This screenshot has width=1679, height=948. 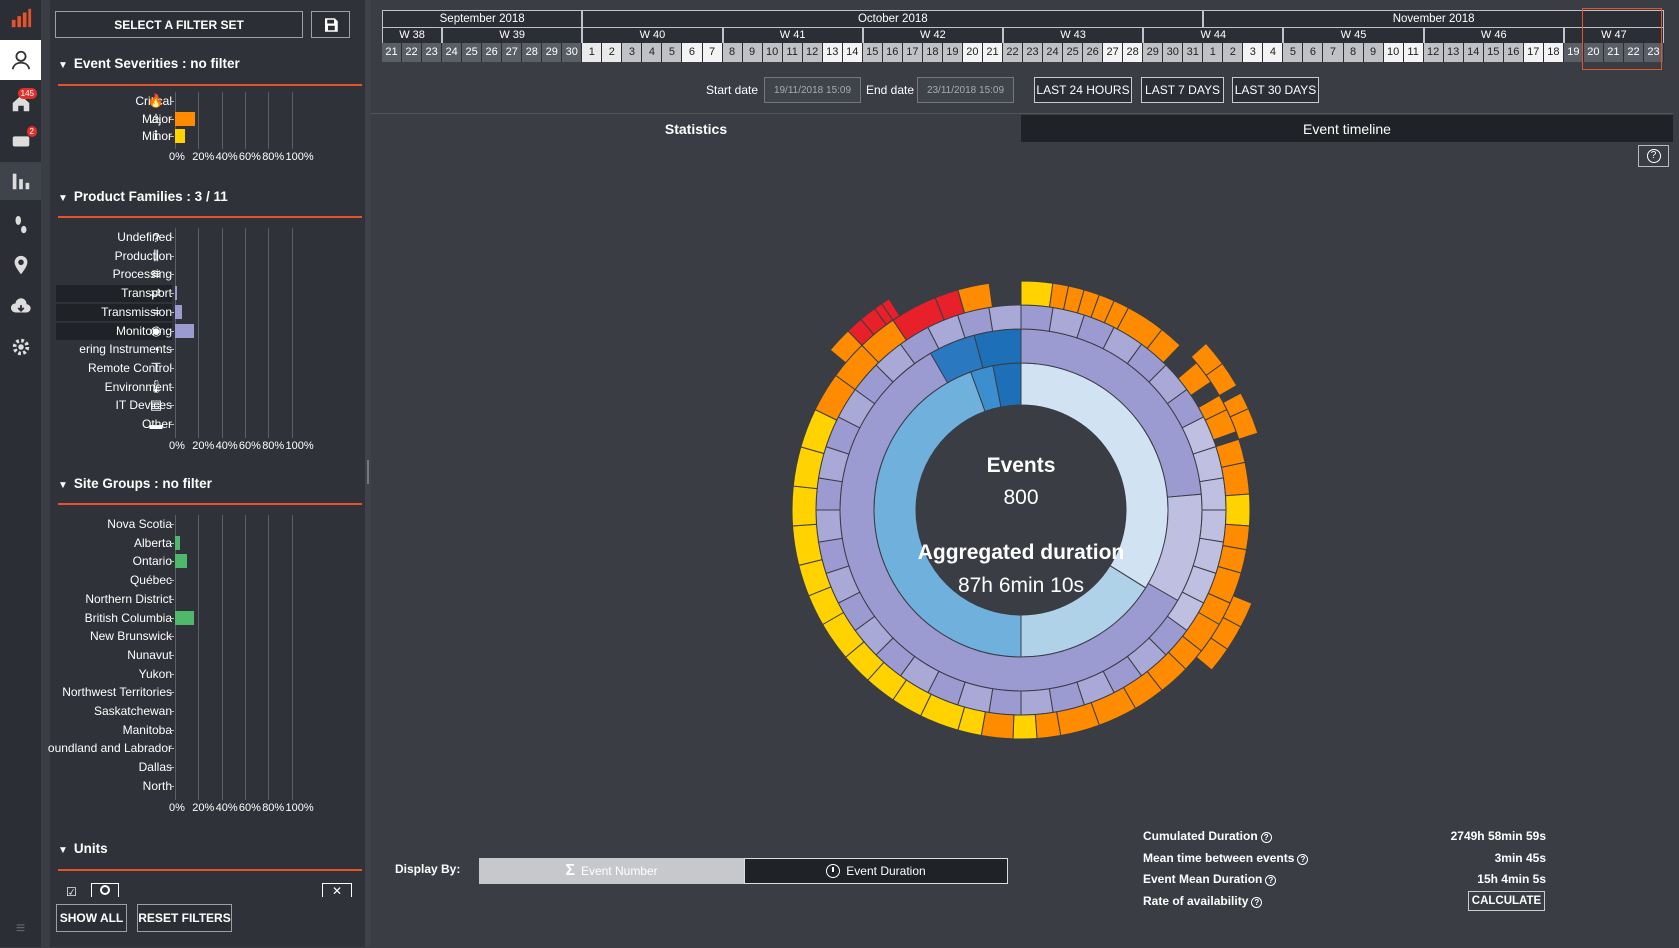 What do you see at coordinates (512, 35) in the screenshot?
I see `calendar-week: W 39` at bounding box center [512, 35].